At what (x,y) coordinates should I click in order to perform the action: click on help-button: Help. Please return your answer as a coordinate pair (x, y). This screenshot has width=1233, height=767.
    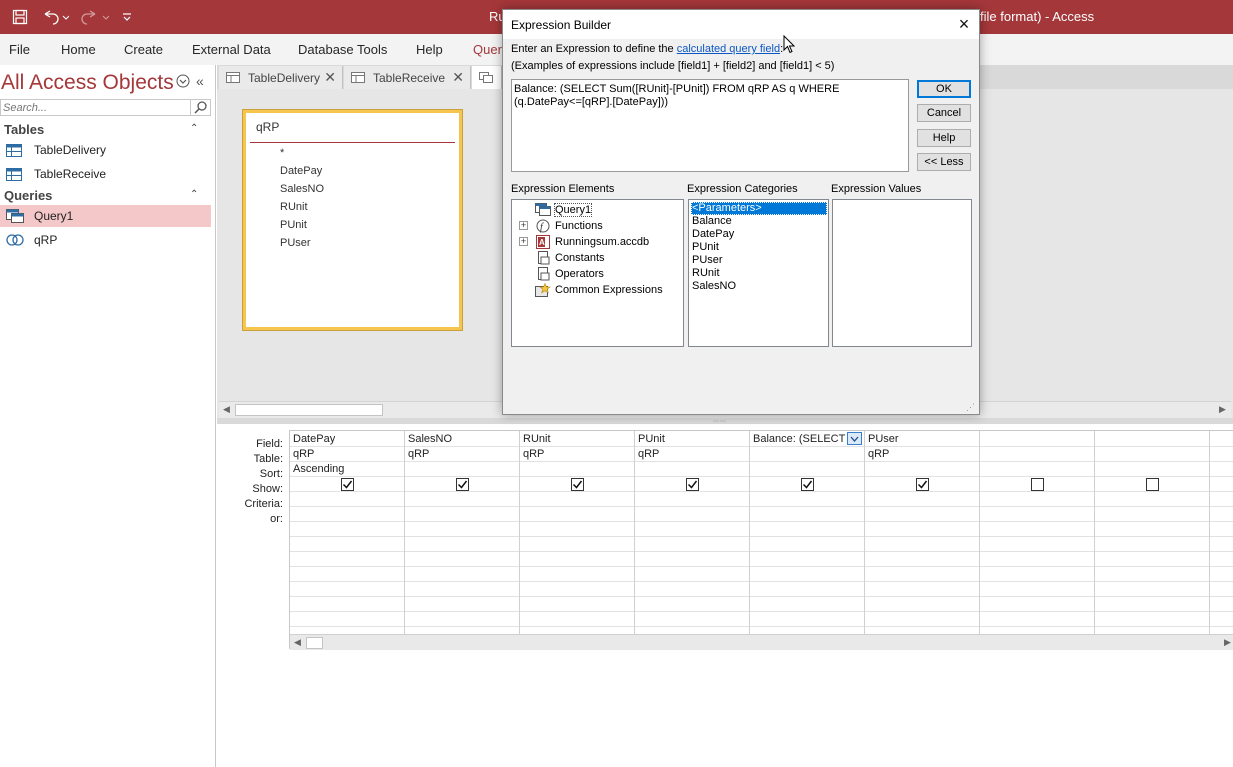
    Looking at the image, I should click on (944, 138).